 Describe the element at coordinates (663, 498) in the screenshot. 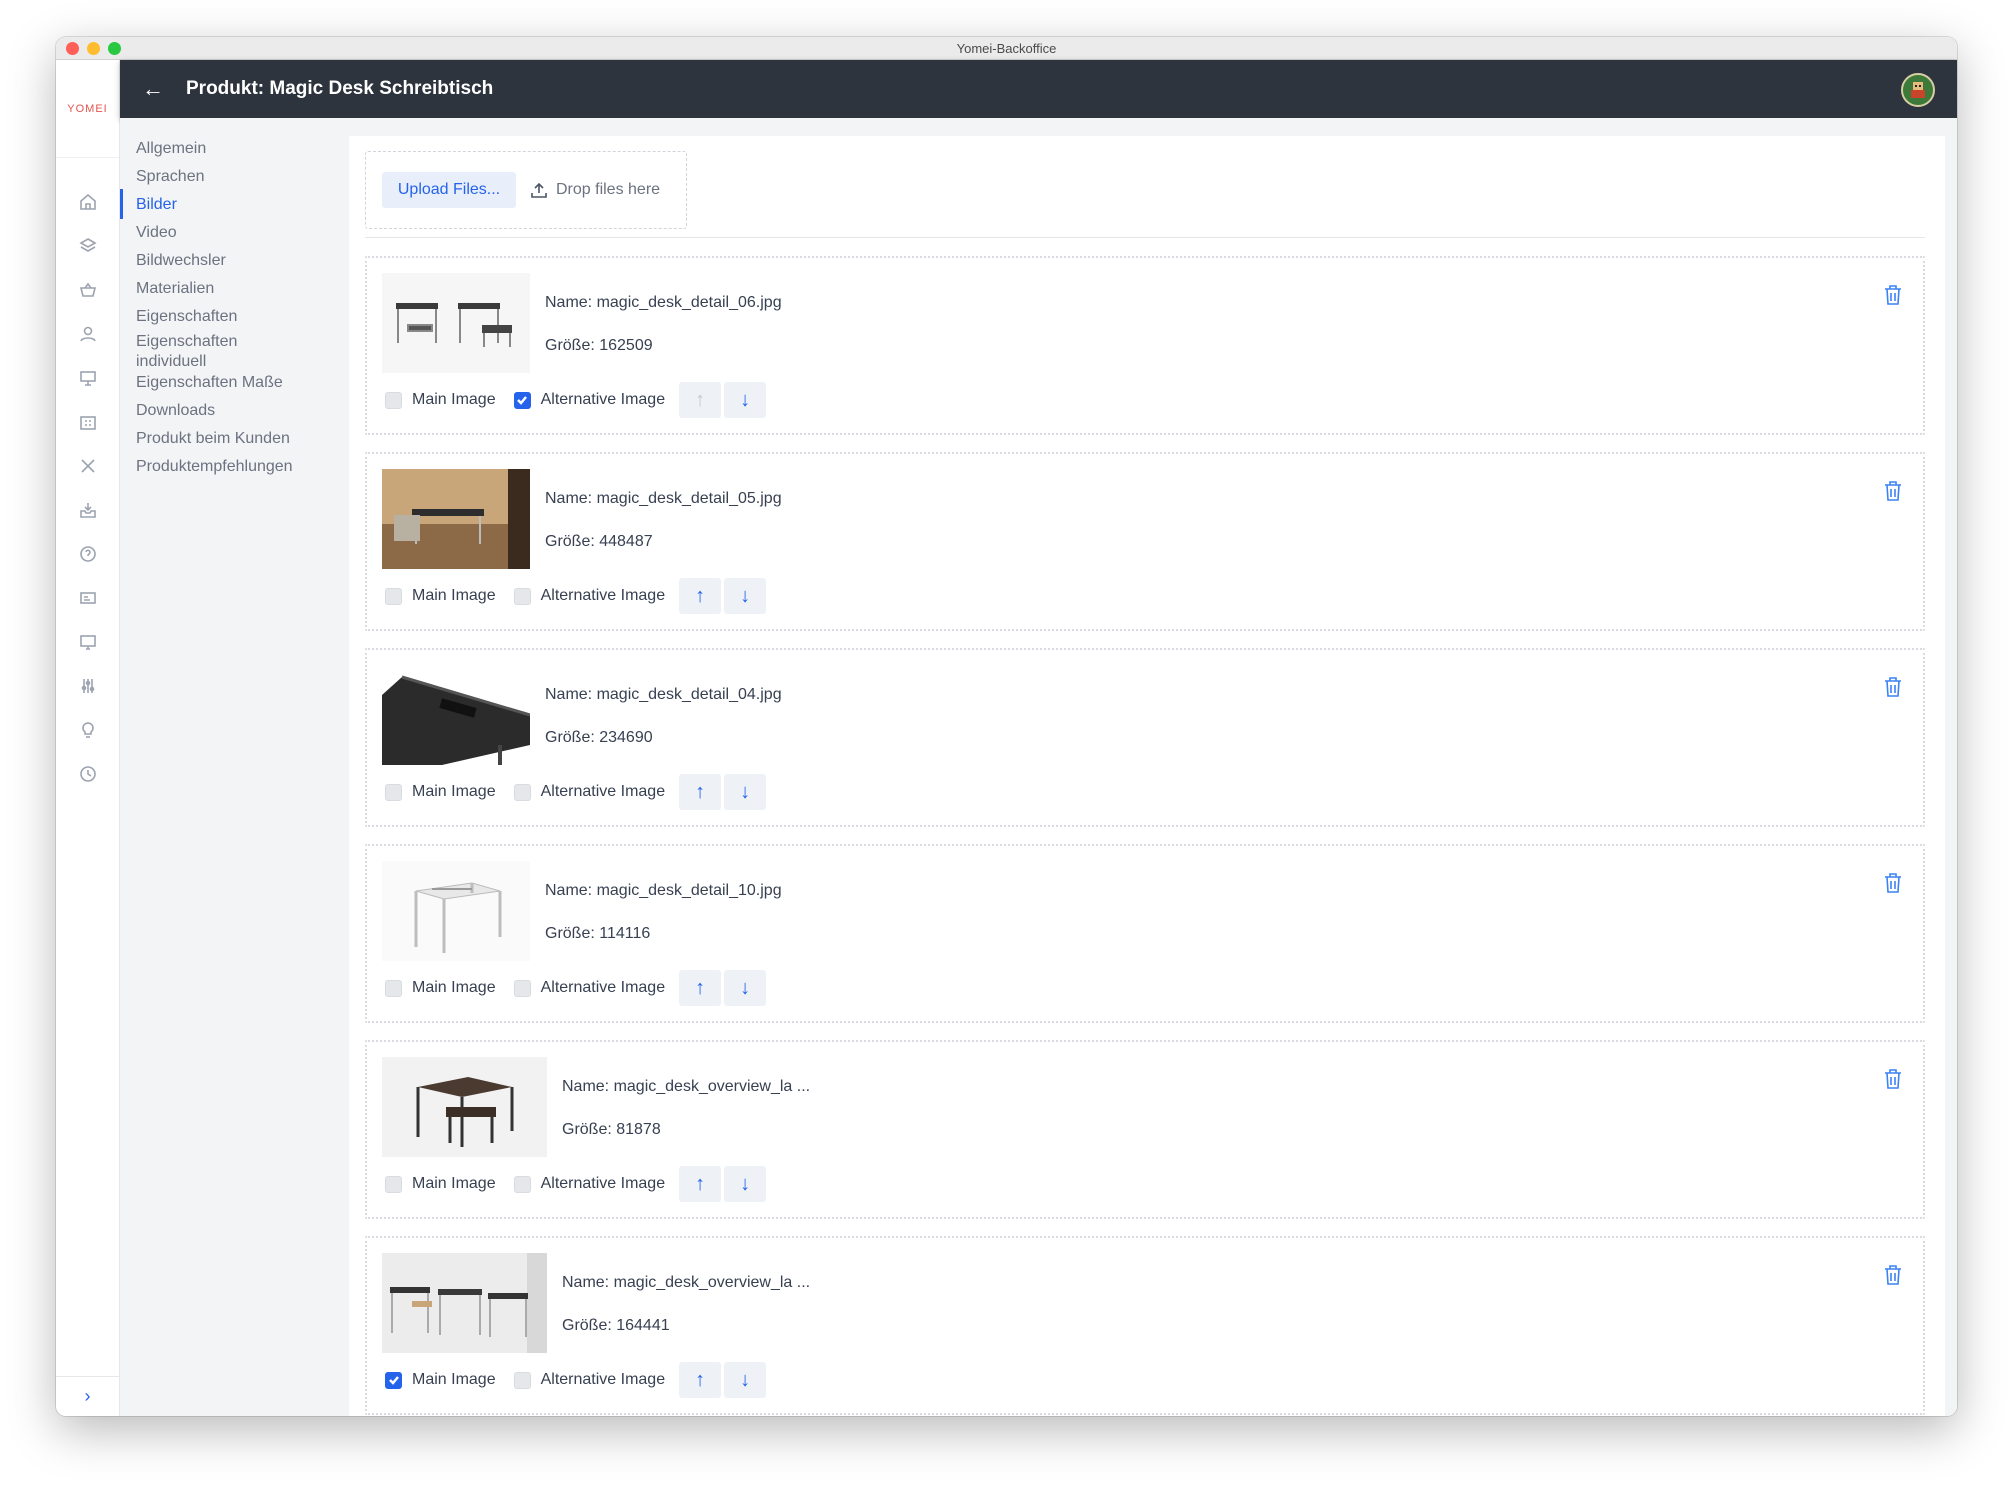

I see `image-name: Name: magic_desk_detail_05.jpg` at that location.